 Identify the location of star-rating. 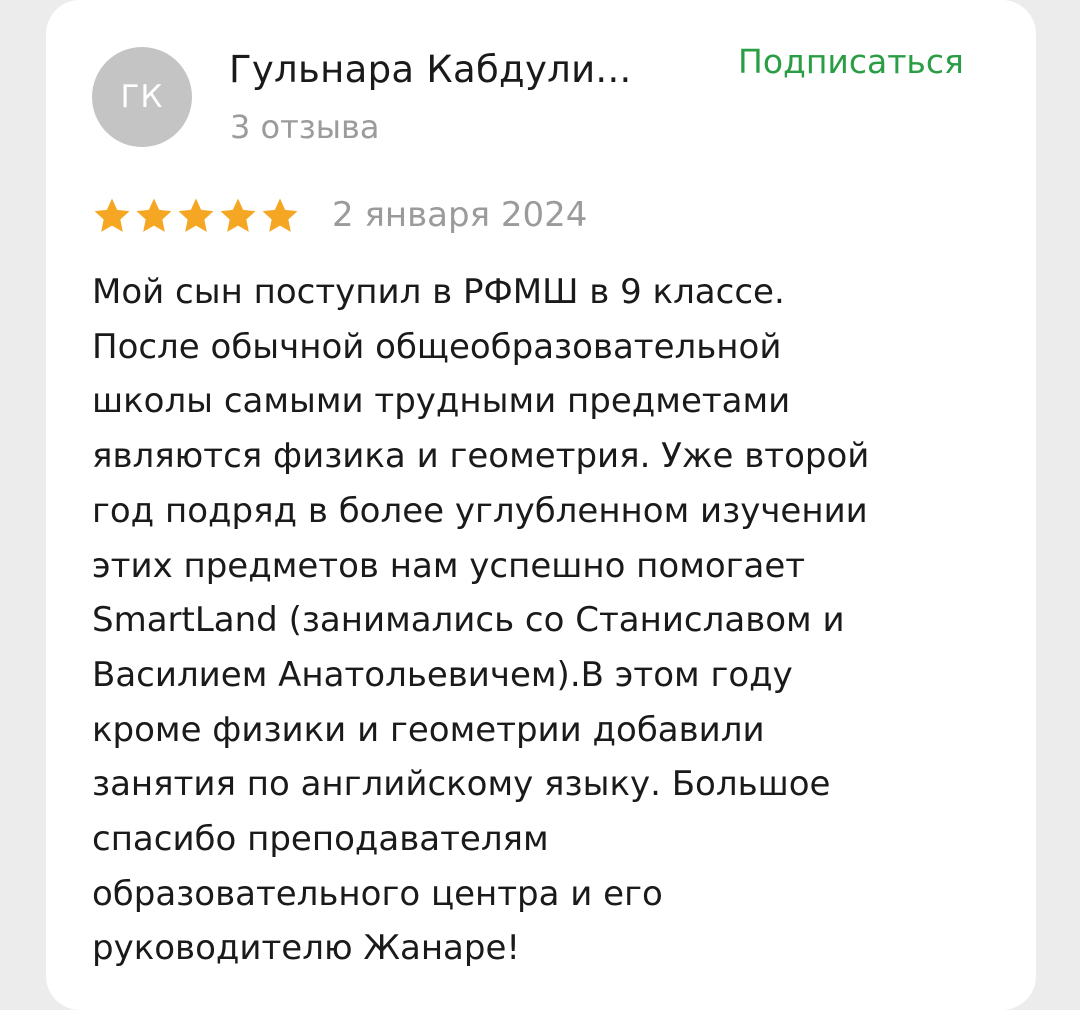
(197, 216).